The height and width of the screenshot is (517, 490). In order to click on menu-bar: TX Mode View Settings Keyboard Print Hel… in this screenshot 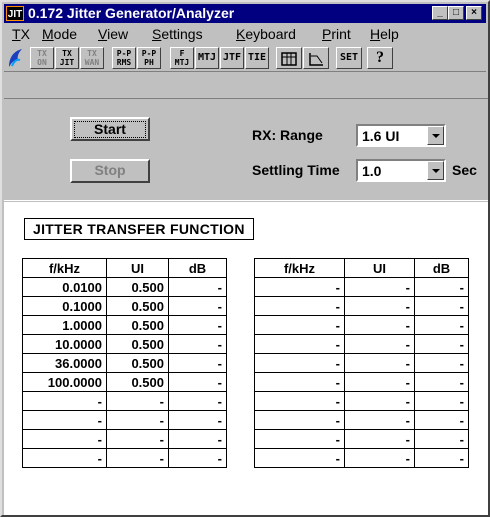, I will do `click(245, 34)`.